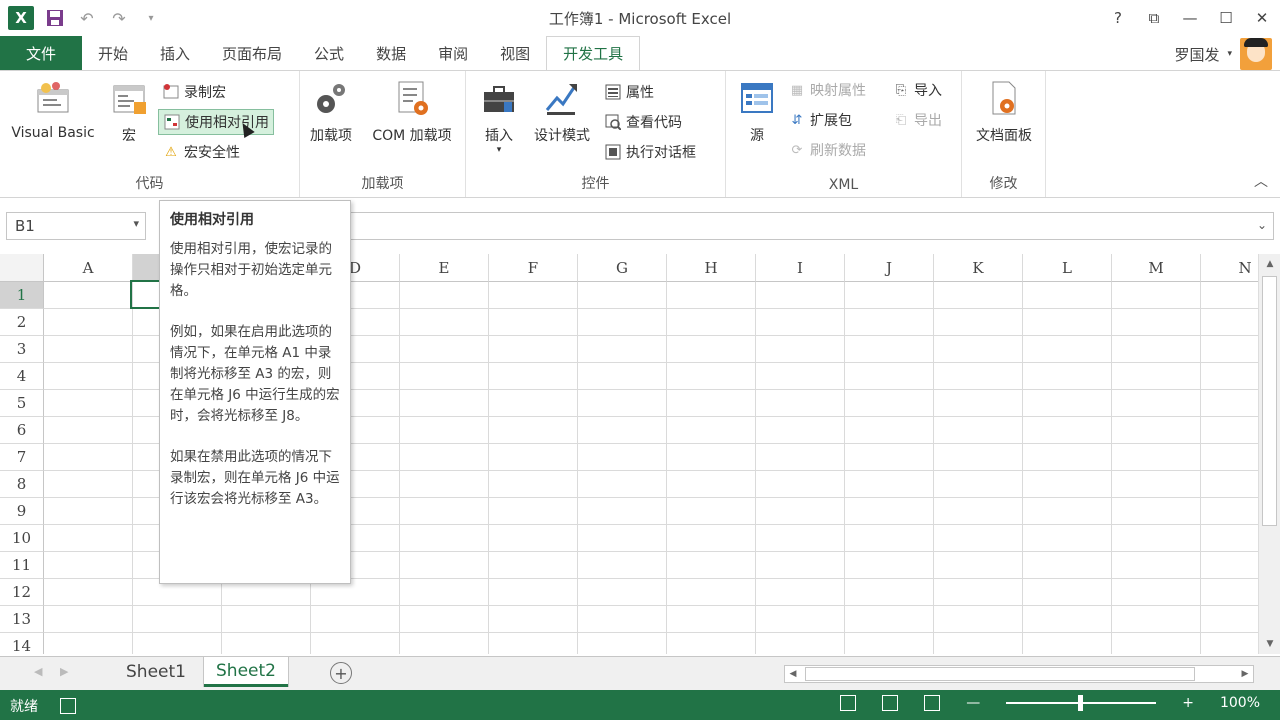  Describe the element at coordinates (22, 430) in the screenshot. I see `row-header-6: 6` at that location.